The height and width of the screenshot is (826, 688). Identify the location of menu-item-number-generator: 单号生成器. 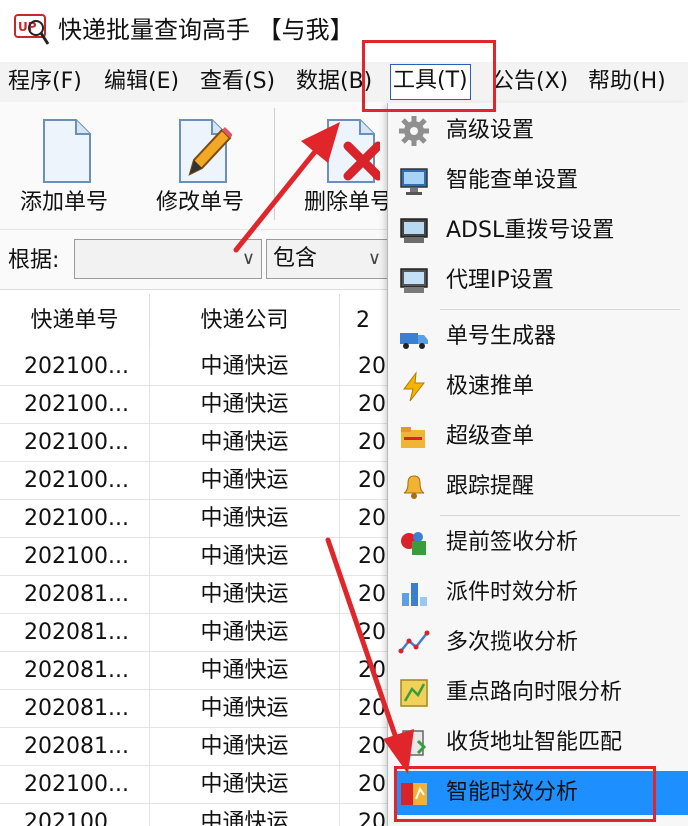
(538, 337).